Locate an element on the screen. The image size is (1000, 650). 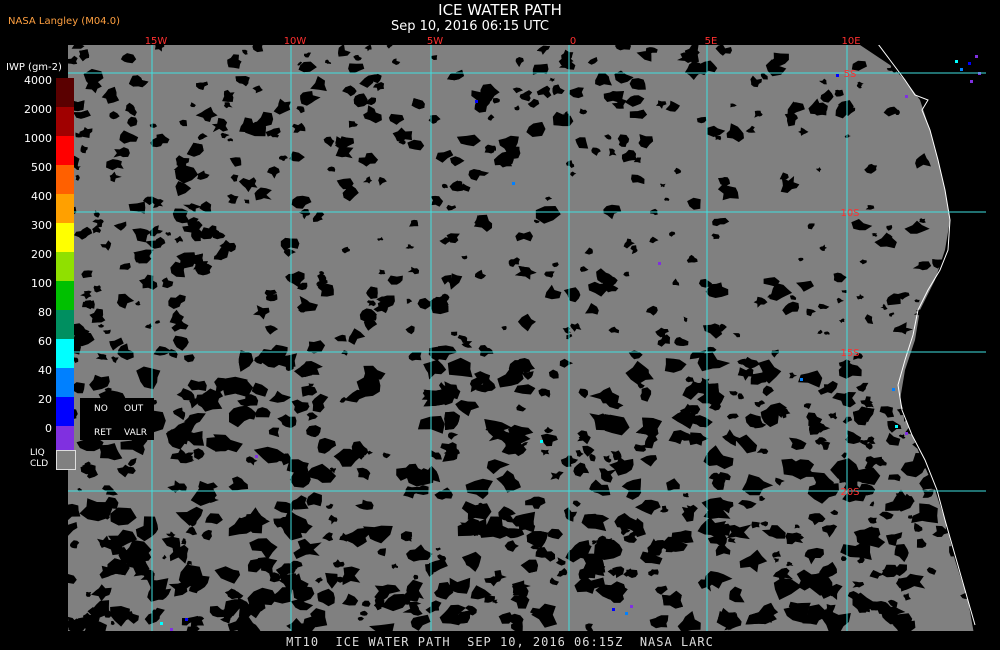
latitude-label: 15S is located at coordinates (849, 353).